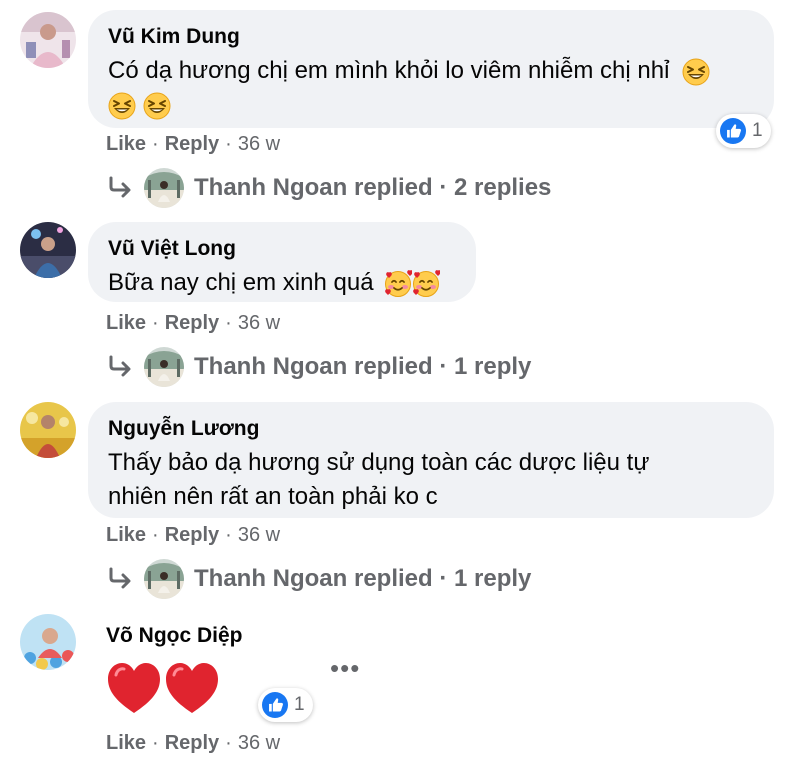 This screenshot has height=762, width=800. What do you see at coordinates (372, 188) in the screenshot?
I see `replies-summary: Thanh Ngoan replied · 2 replies` at bounding box center [372, 188].